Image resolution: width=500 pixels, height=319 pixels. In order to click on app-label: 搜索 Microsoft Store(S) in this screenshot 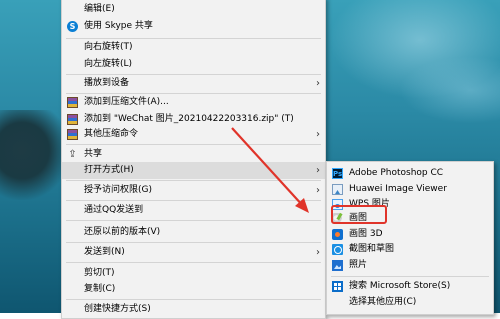, I will do `click(400, 286)`.